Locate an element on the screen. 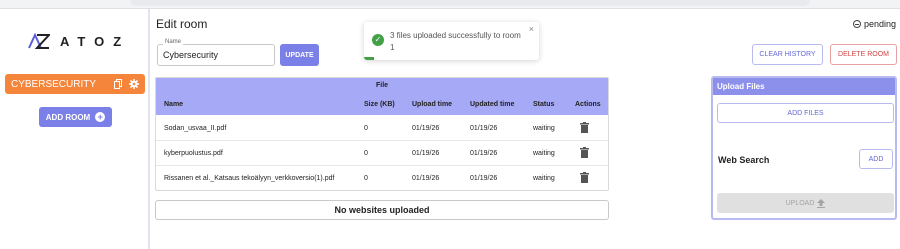 This screenshot has height=249, width=900. delete-room-button: DELETE ROOM is located at coordinates (863, 54).